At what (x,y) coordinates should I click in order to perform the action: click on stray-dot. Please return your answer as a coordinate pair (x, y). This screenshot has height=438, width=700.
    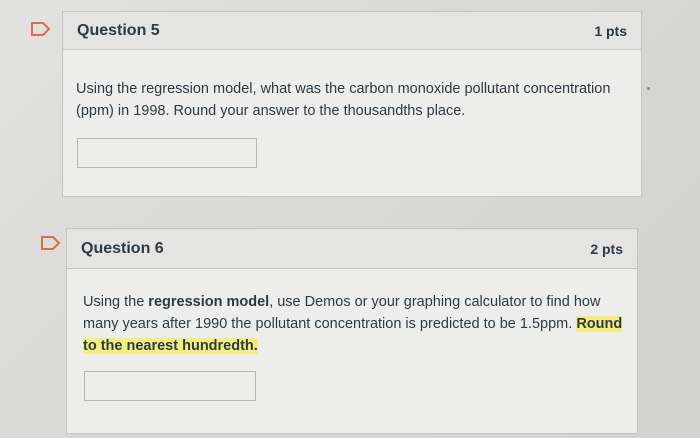
    Looking at the image, I should click on (648, 88).